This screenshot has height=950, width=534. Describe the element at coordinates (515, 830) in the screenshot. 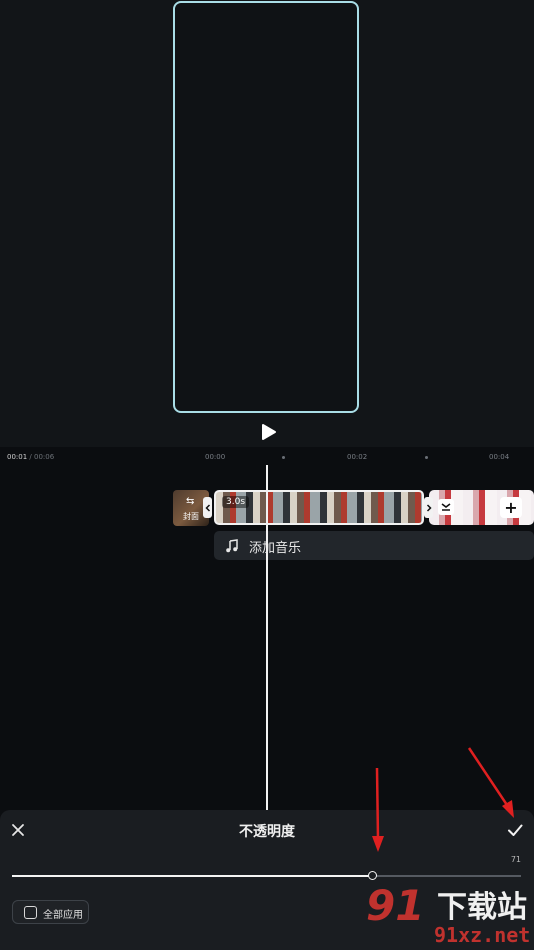

I see `check-icon` at that location.